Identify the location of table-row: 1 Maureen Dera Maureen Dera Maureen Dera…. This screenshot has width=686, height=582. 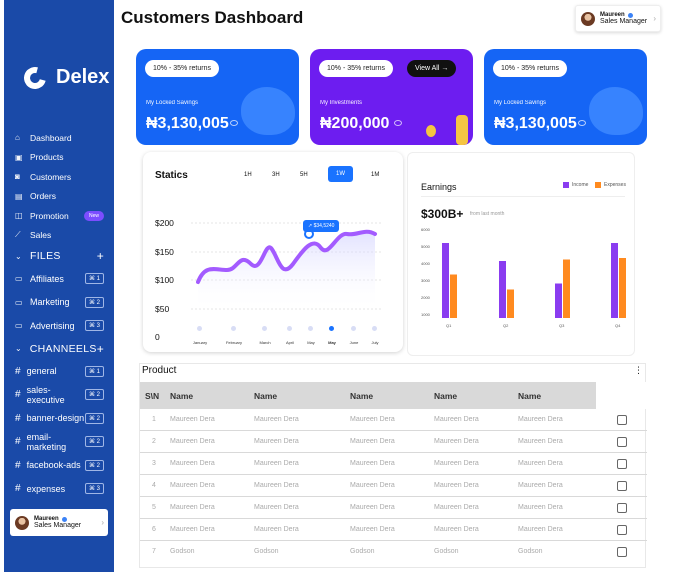
(393, 420).